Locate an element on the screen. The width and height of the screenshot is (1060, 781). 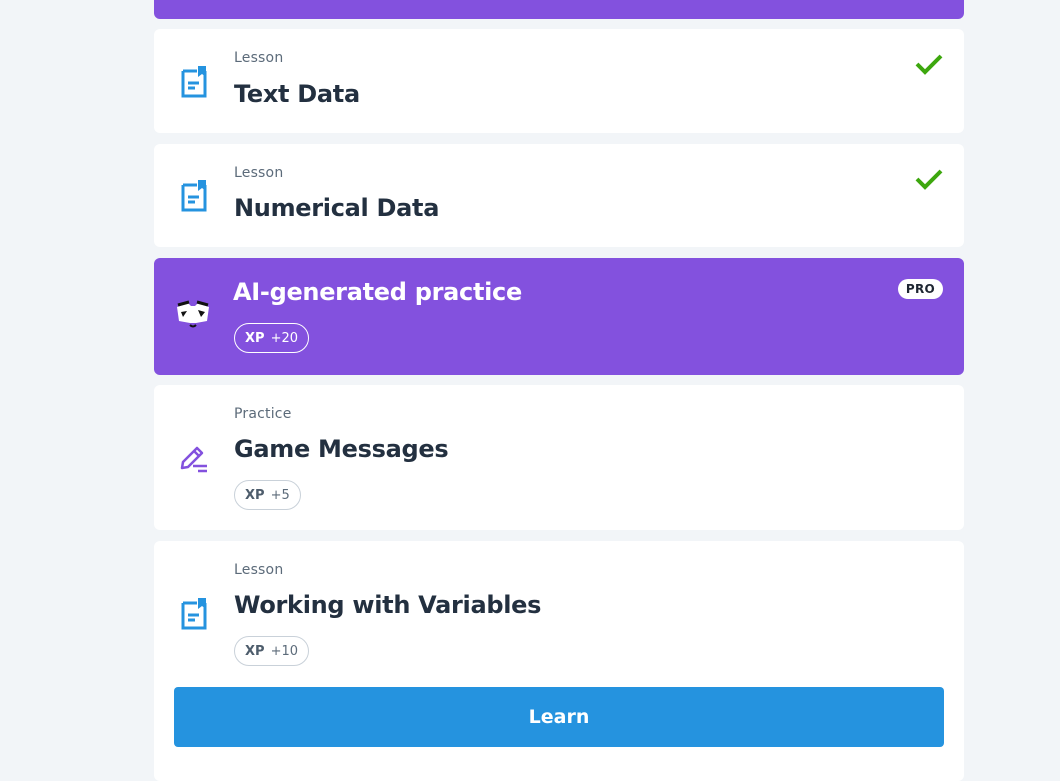
ai-practice-card: AI-generated practice PRO XP +20 is located at coordinates (559, 316).